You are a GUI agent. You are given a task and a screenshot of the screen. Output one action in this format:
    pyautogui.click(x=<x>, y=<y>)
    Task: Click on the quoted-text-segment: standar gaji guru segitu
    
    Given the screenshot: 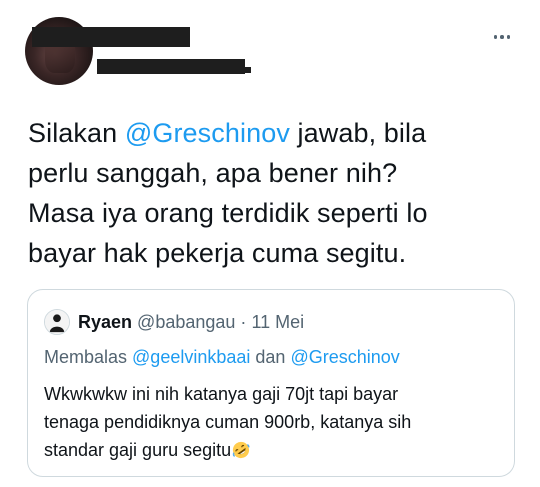 What is the action you would take?
    pyautogui.click(x=138, y=450)
    